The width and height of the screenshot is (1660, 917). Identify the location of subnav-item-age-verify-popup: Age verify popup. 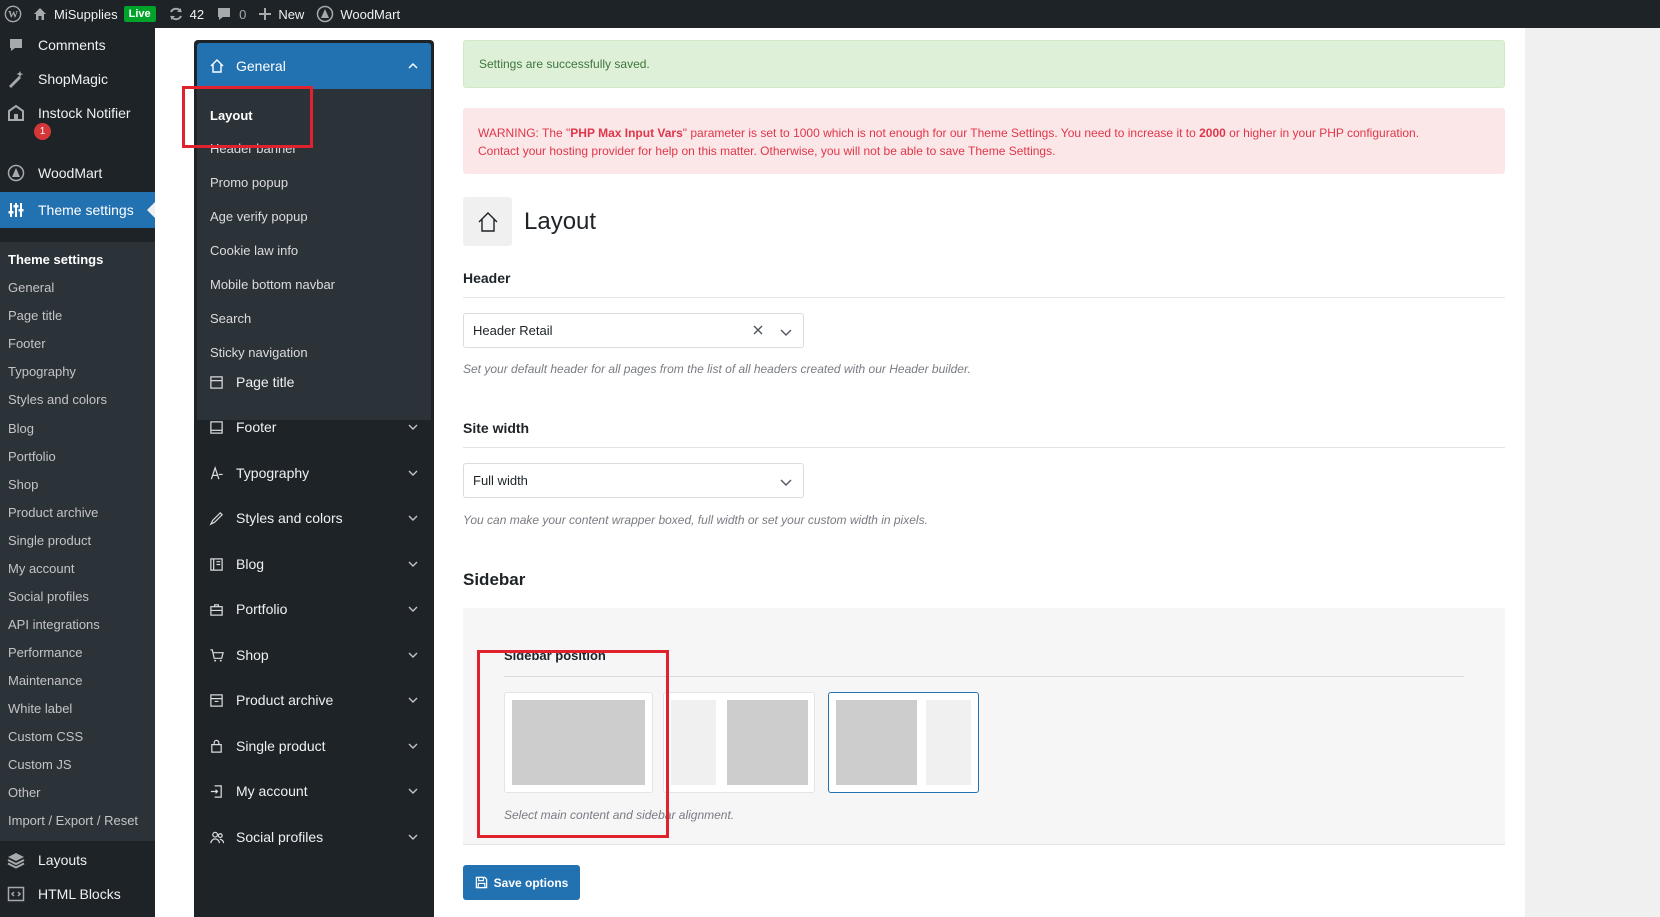
(259, 216).